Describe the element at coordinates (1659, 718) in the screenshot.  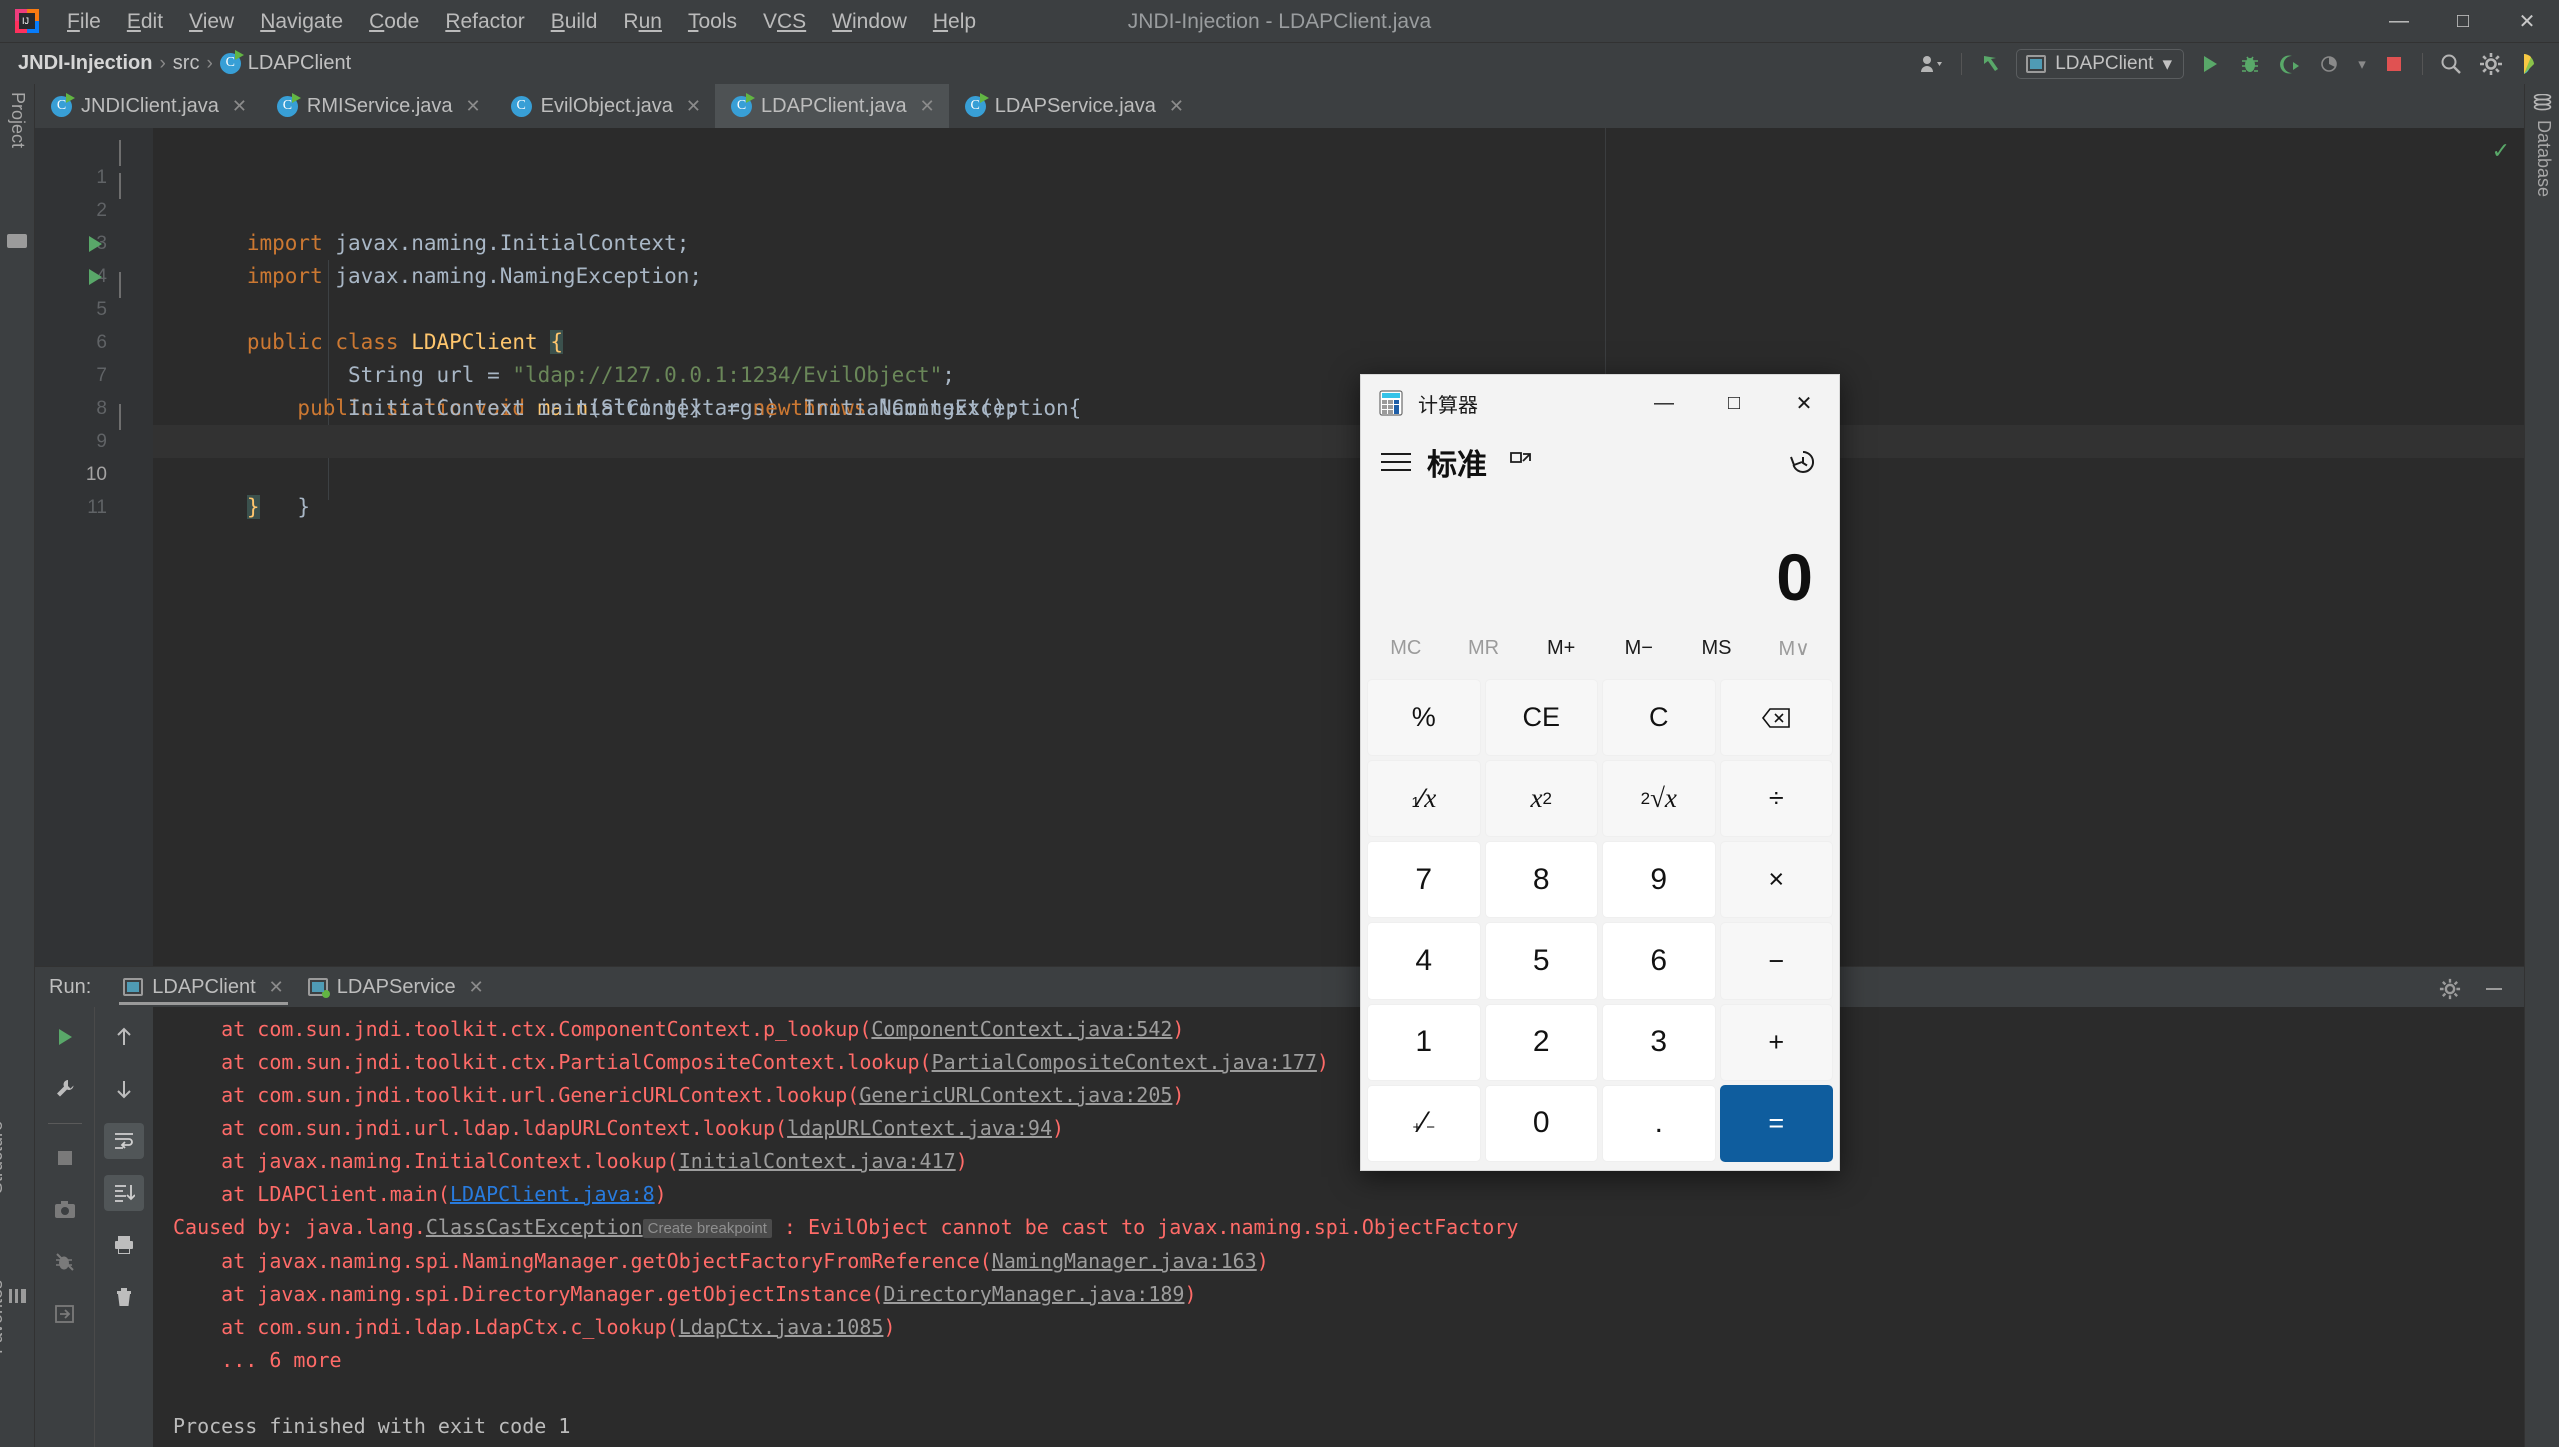
I see `key-clear: C` at that location.